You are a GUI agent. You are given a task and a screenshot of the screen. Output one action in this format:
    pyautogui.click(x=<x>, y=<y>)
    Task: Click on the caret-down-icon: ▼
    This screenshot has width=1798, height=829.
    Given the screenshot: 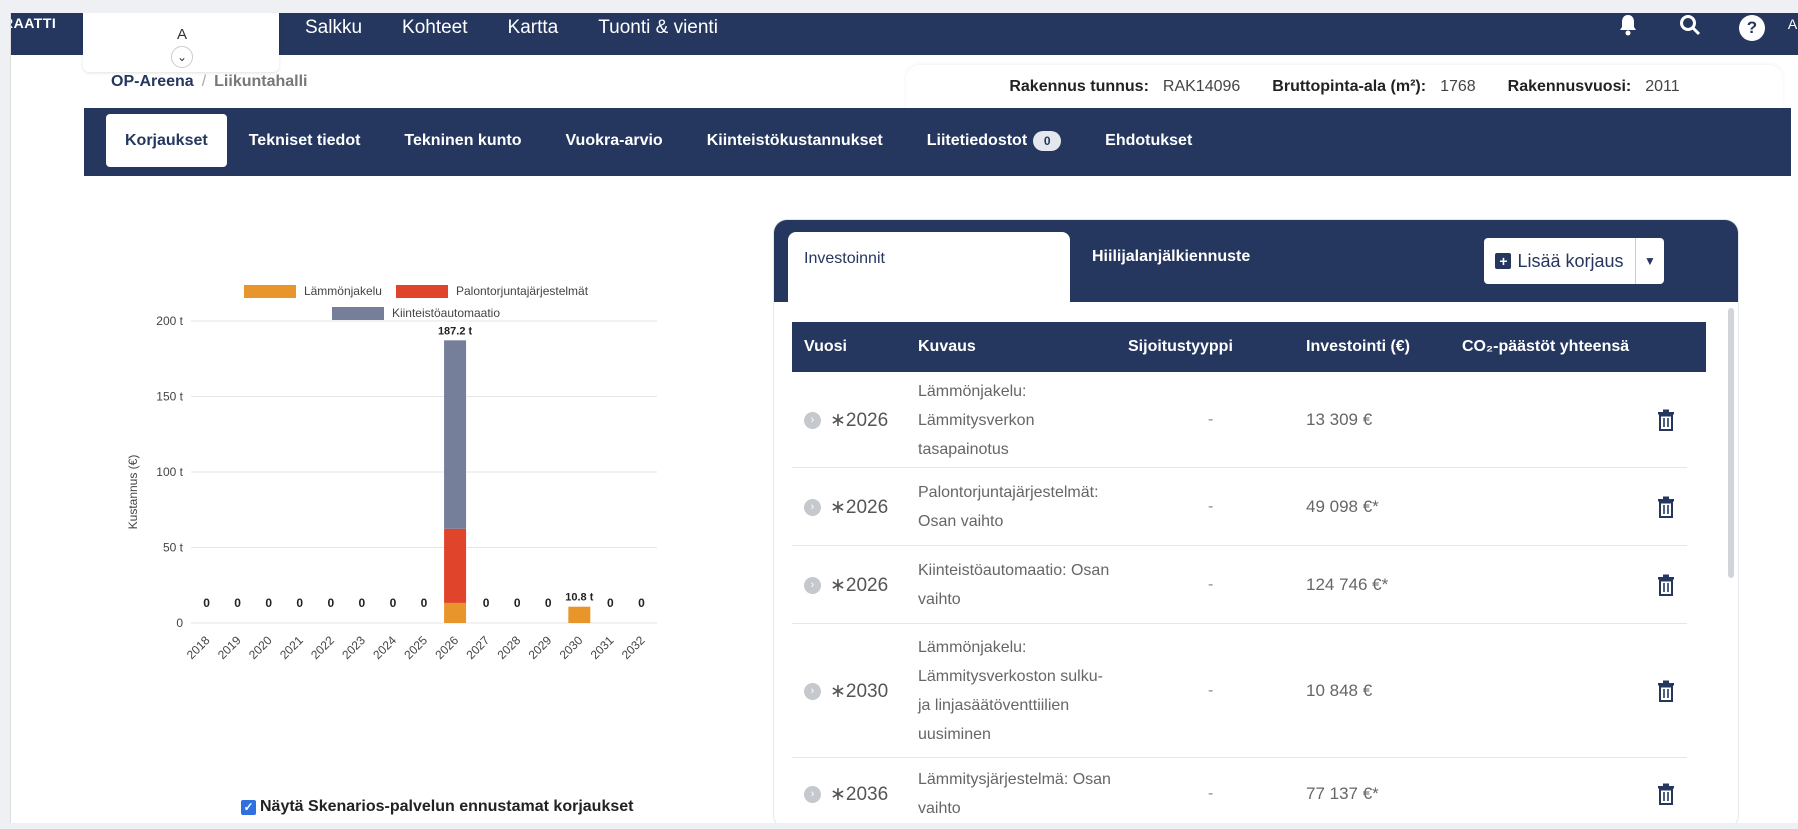 What is the action you would take?
    pyautogui.click(x=1650, y=261)
    